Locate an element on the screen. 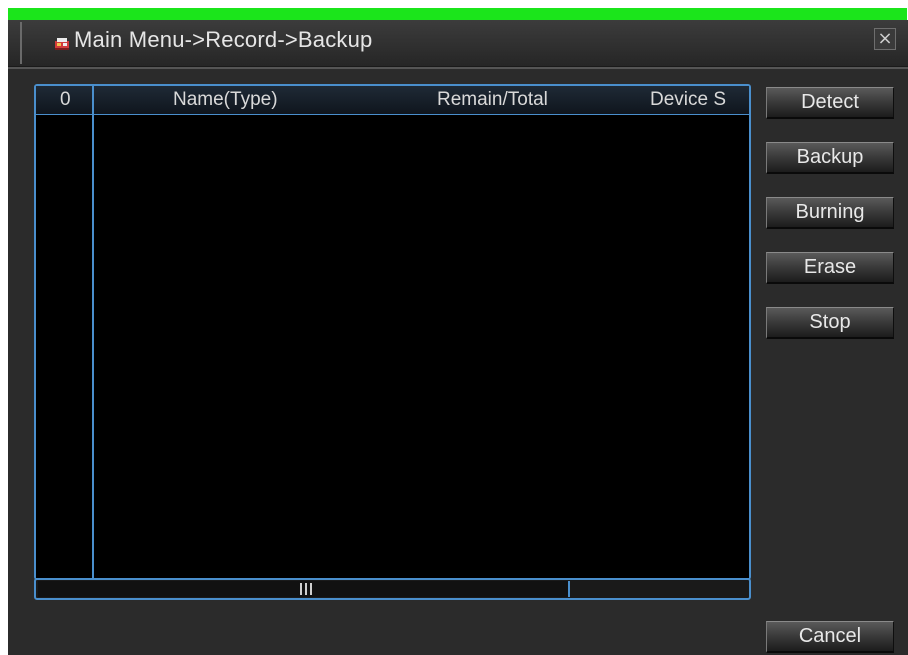 The image size is (908, 655). column-header-device-status: Device S is located at coordinates (688, 100).